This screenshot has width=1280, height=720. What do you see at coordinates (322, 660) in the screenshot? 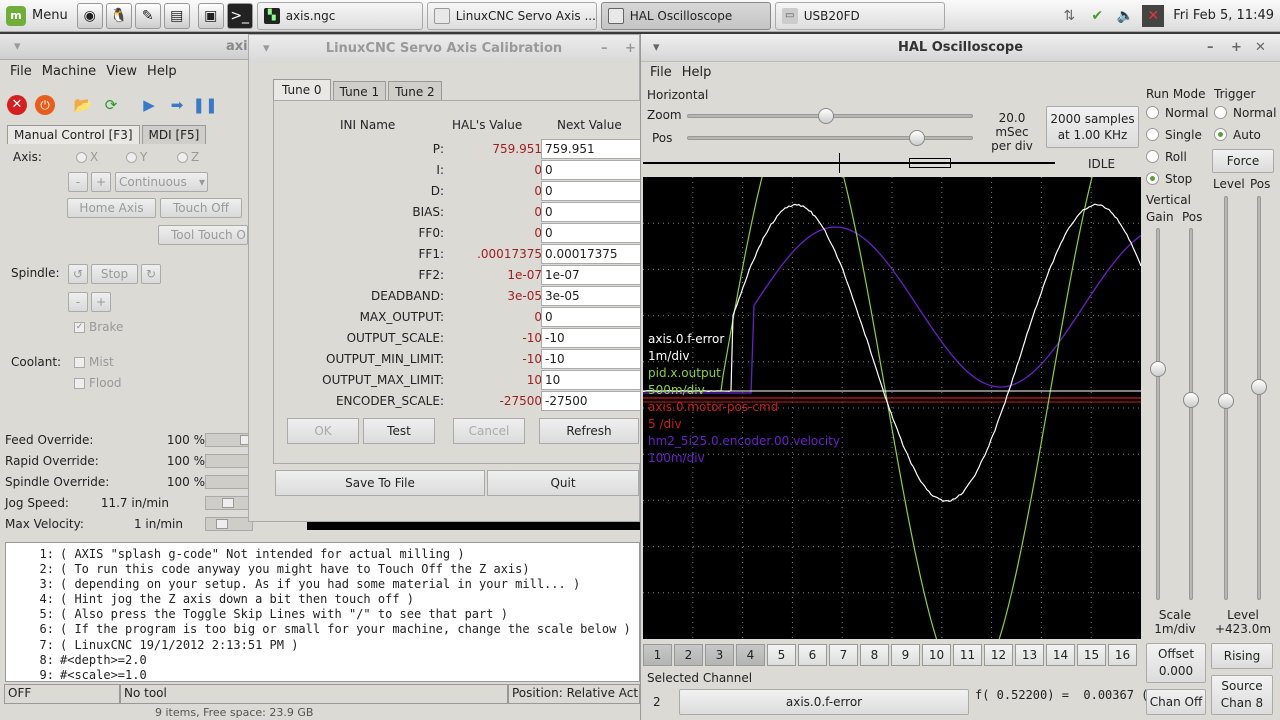
I see `gcode-line: 8: #<depth>=2.0` at bounding box center [322, 660].